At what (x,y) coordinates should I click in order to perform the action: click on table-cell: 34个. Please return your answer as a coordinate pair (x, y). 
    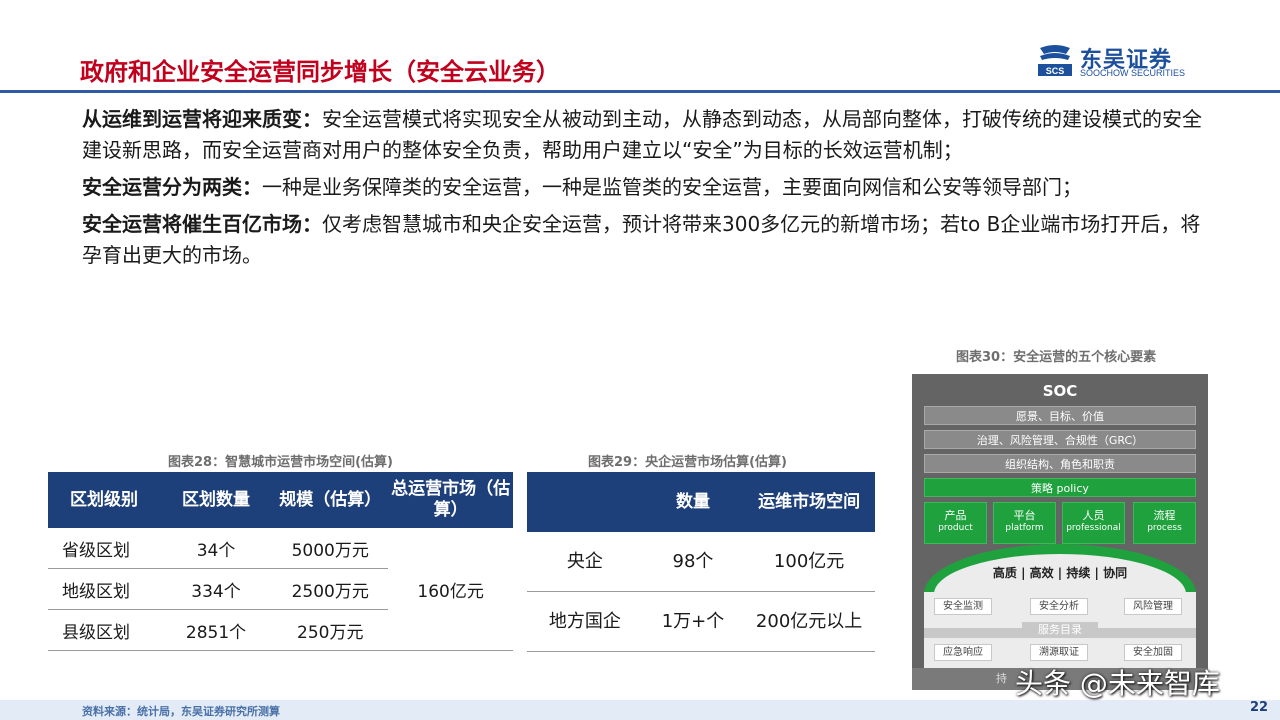
    Looking at the image, I should click on (216, 548).